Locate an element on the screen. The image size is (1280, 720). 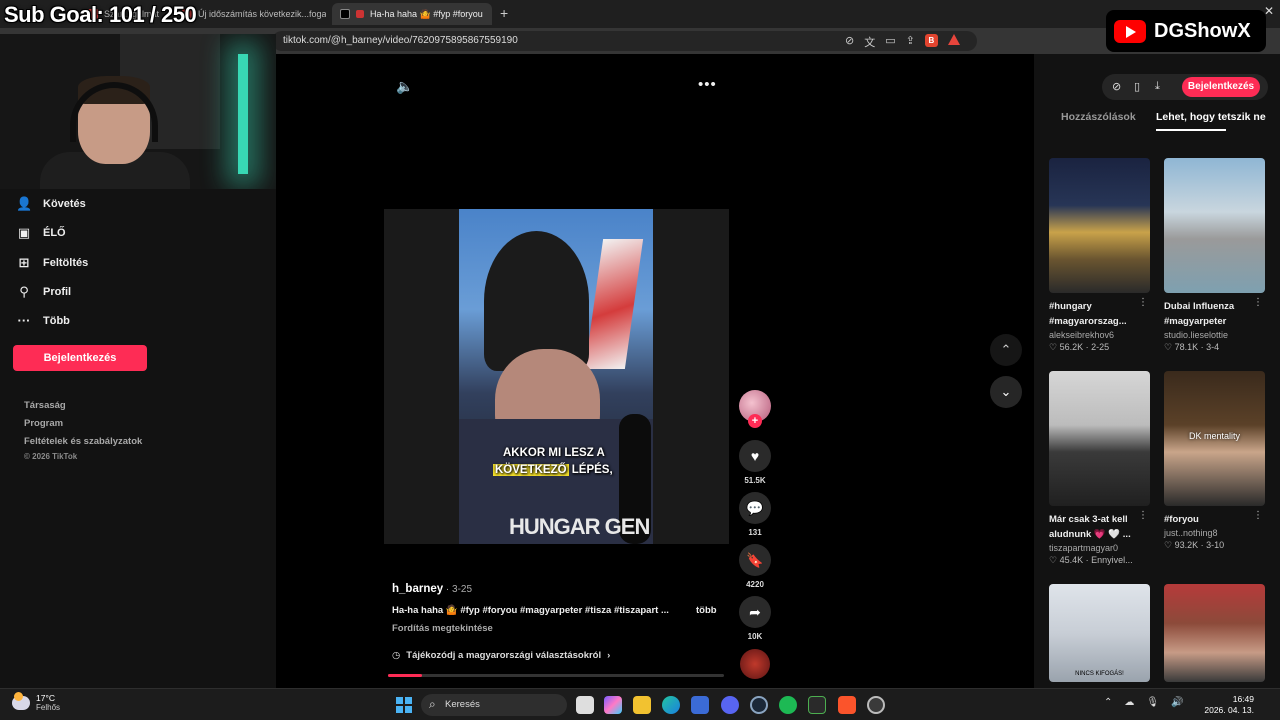
weather-condition: Felhős is located at coordinates (48, 707).